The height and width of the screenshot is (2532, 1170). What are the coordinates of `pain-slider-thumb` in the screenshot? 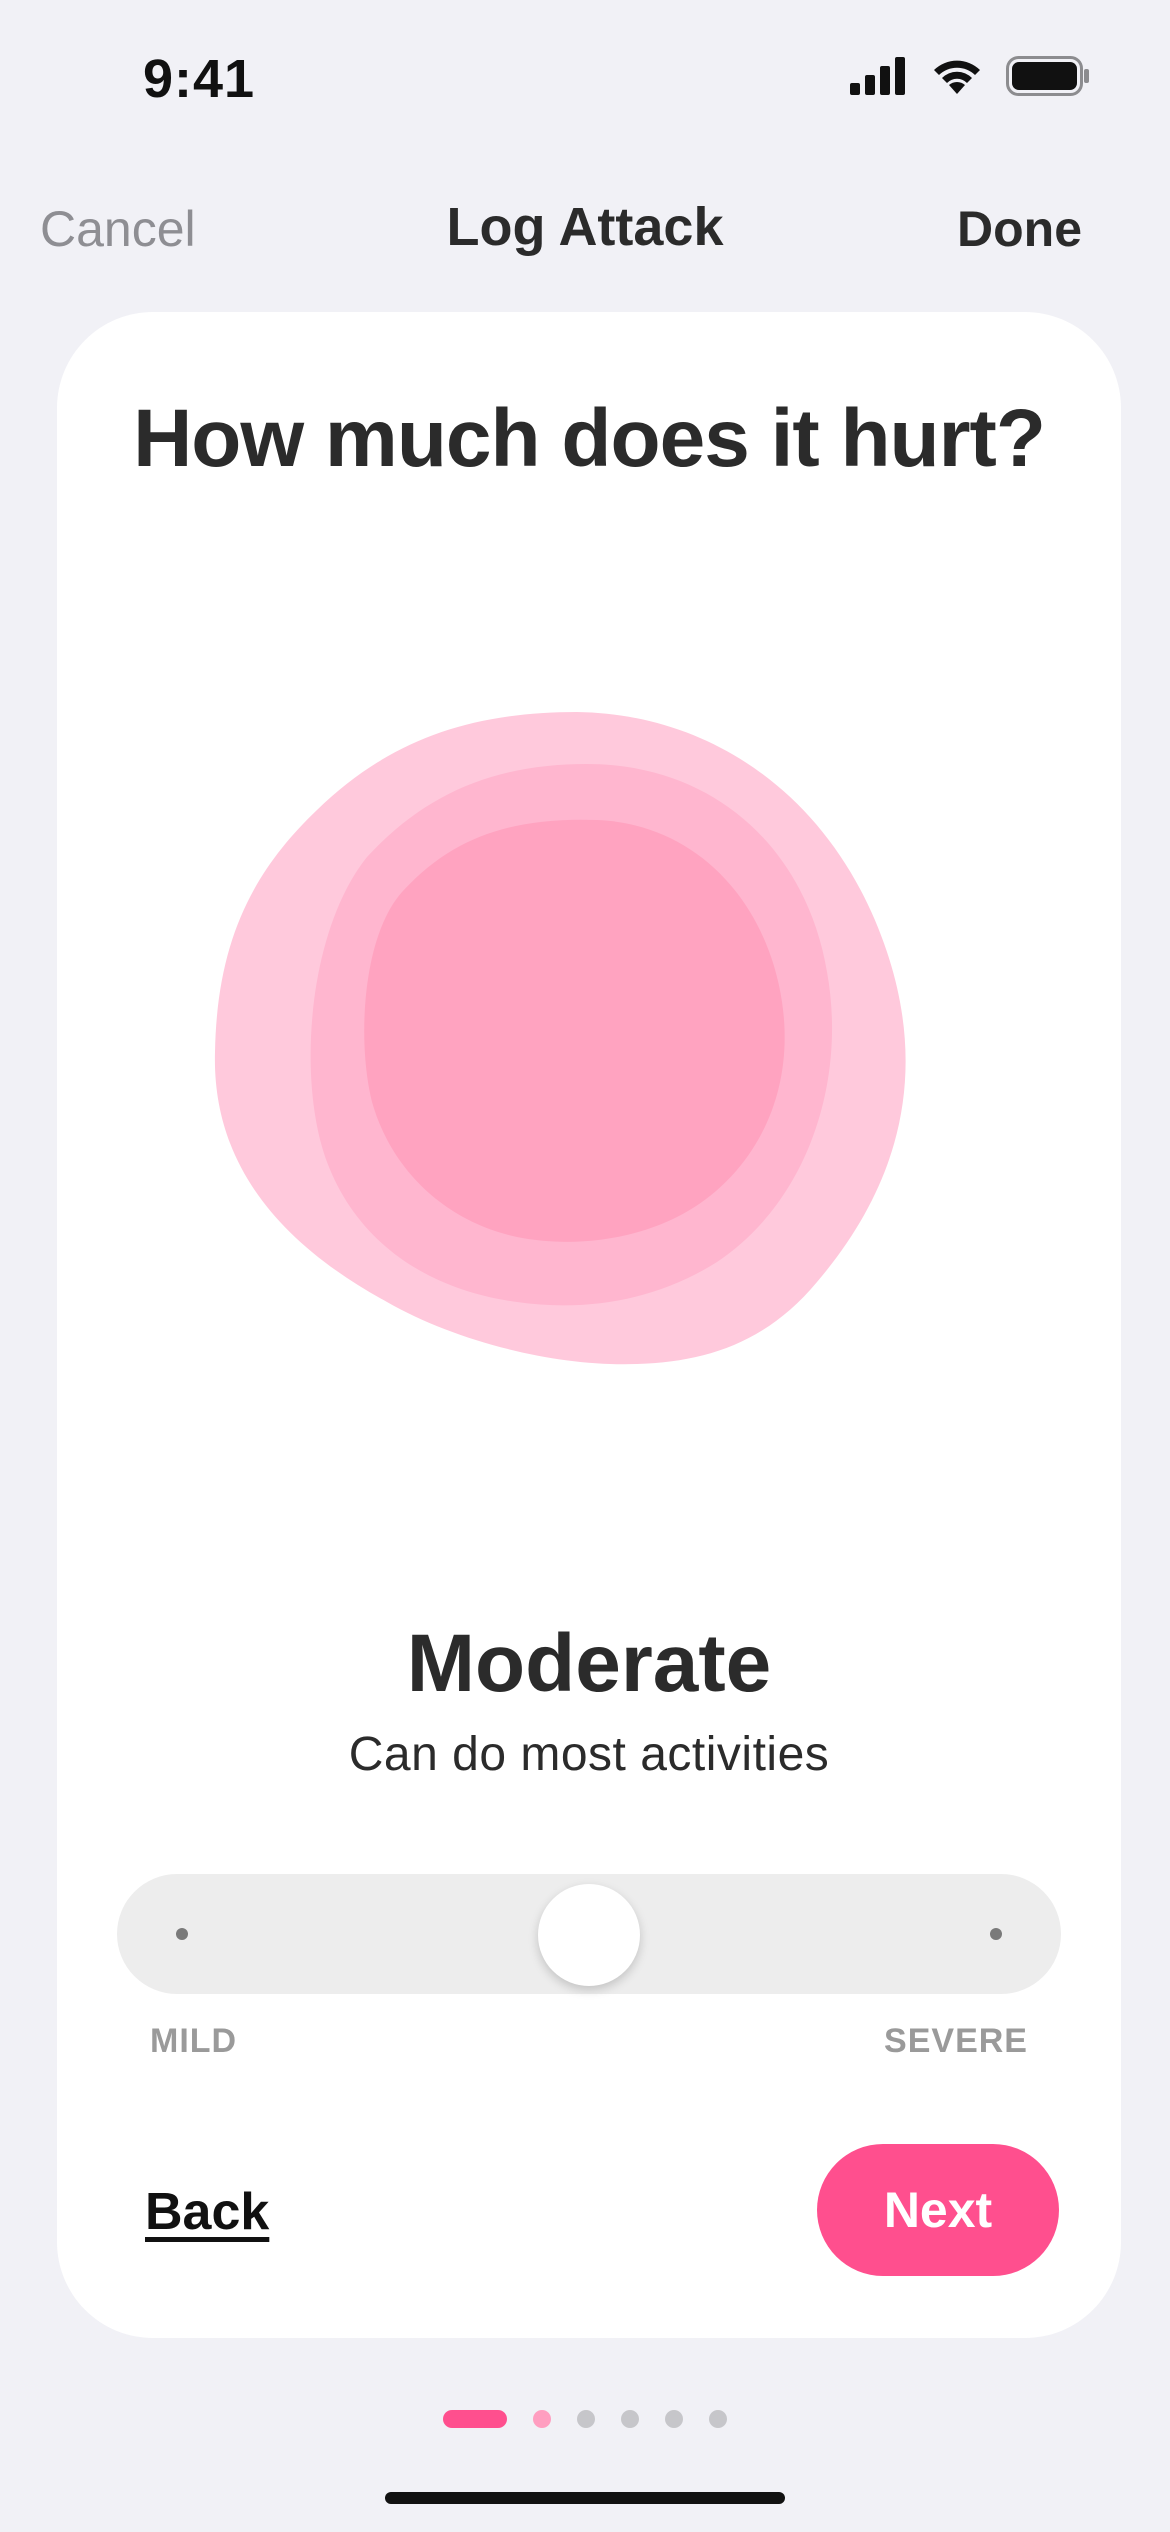 It's located at (589, 1935).